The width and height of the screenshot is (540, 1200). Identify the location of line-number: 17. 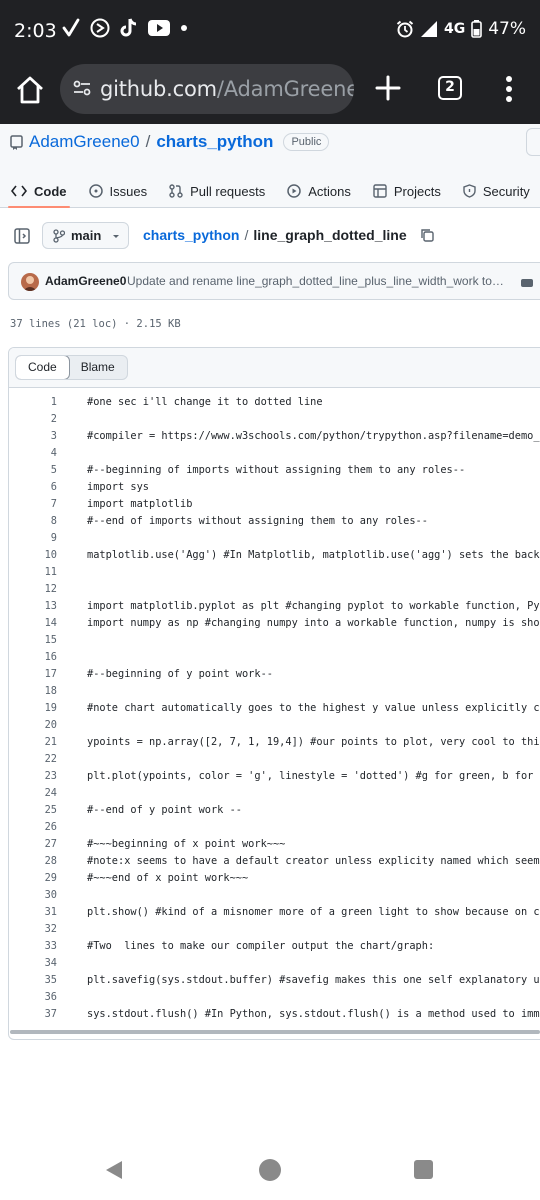
(33, 674).